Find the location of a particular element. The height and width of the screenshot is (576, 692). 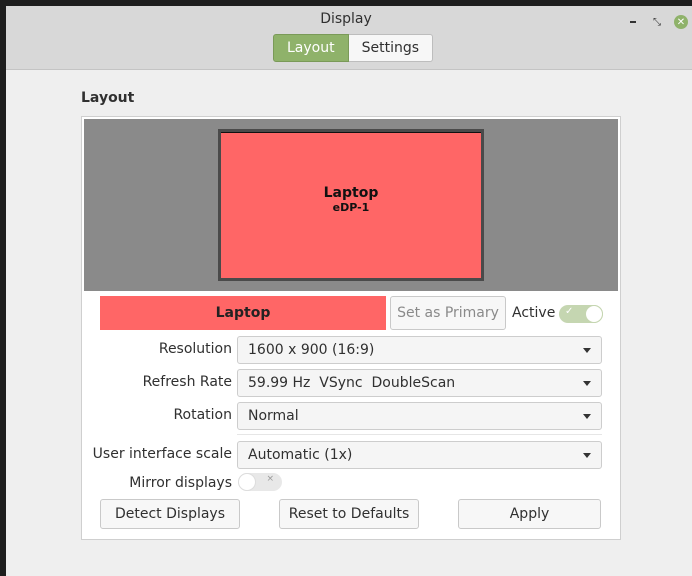

resolution-value: 1600 x 900 (16:9) is located at coordinates (311, 350).